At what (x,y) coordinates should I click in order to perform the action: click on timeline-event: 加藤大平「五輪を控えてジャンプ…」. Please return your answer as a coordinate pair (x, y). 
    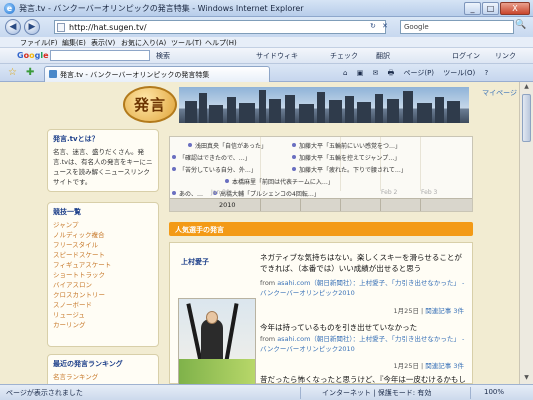
    Looking at the image, I should click on (345, 157).